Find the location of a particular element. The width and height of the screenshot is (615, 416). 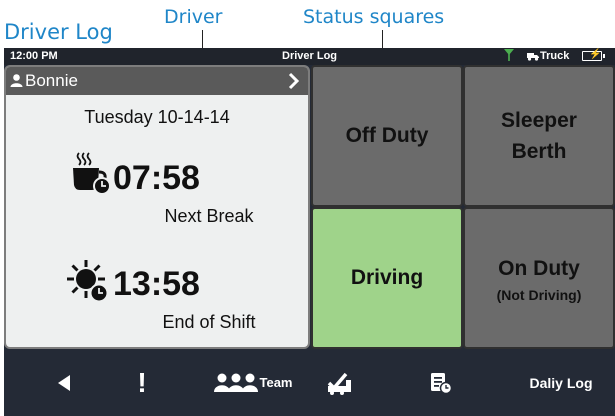

status-sleeper-berth-button: Sleeper Berth is located at coordinates (539, 136).